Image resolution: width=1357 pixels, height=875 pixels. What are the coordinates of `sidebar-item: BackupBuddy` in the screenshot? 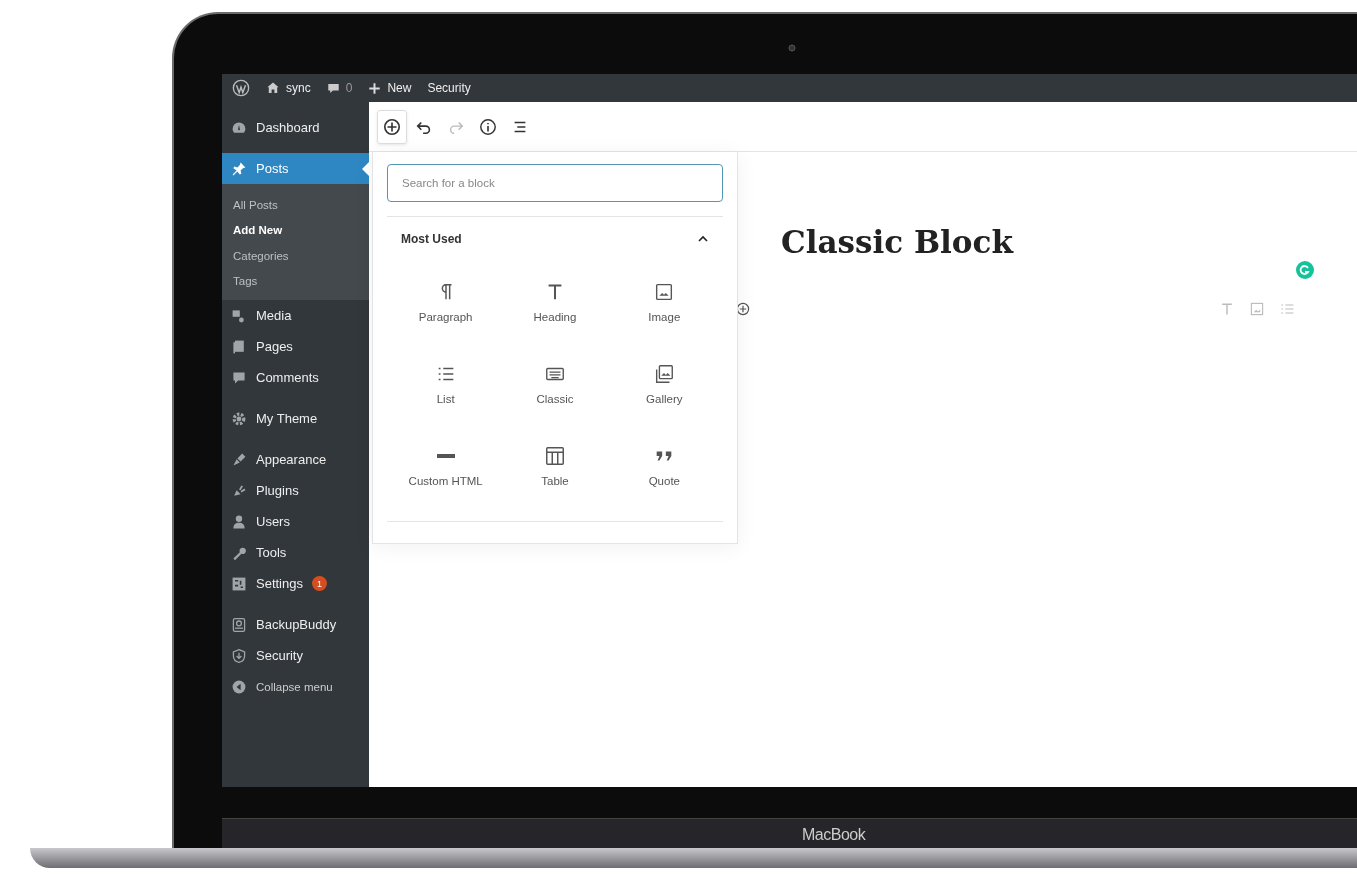 It's located at (295, 624).